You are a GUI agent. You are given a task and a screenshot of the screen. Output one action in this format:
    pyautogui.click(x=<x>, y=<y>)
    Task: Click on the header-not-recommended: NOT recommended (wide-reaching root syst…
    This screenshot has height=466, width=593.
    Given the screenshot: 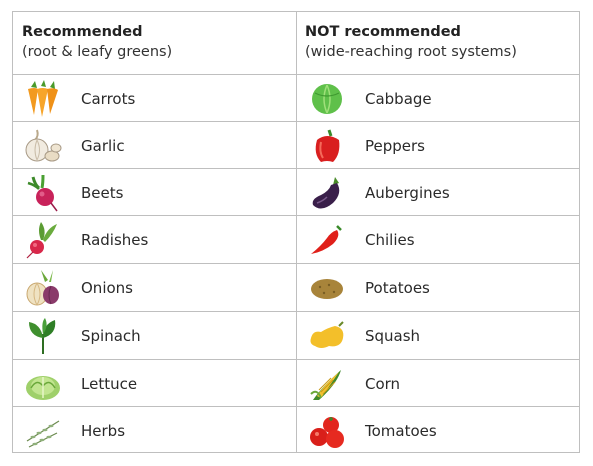 What is the action you would take?
    pyautogui.click(x=411, y=42)
    